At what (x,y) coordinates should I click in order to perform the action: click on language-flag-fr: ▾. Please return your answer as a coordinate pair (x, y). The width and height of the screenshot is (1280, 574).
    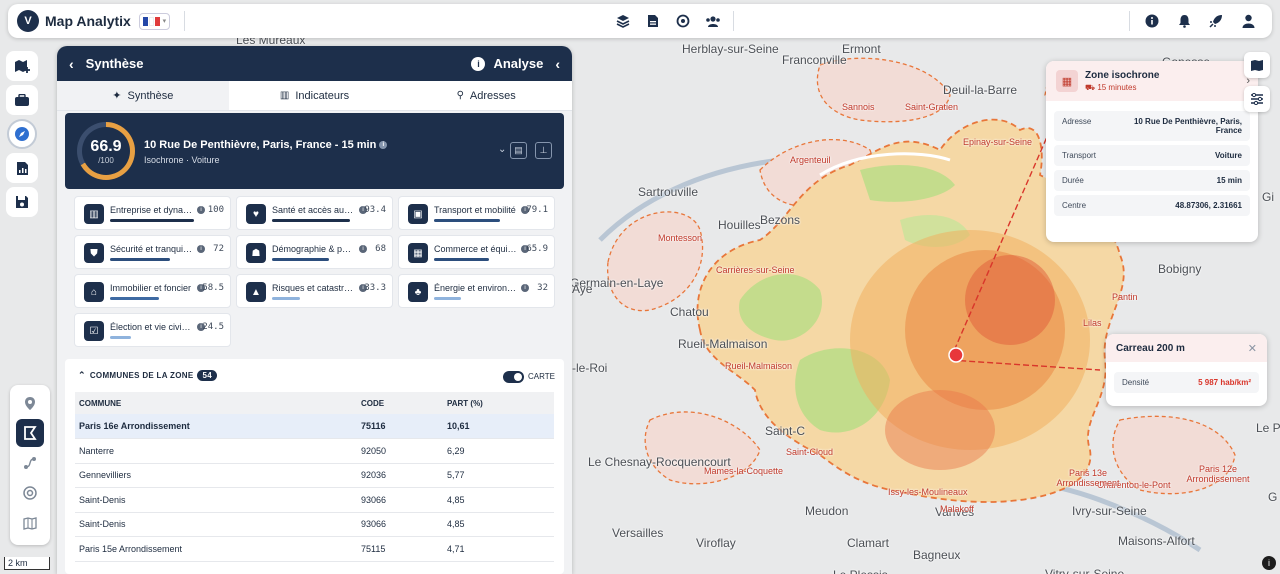
    Looking at the image, I should click on (154, 21).